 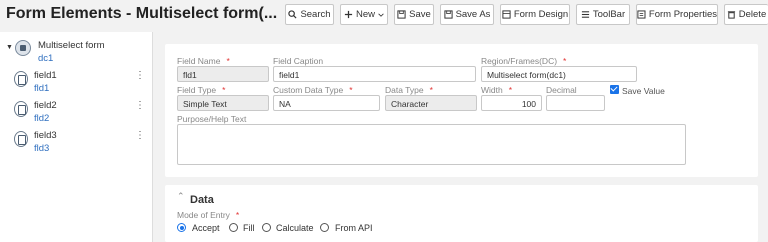 What do you see at coordinates (71, 45) in the screenshot?
I see `tree-root-label: Multiselect form` at bounding box center [71, 45].